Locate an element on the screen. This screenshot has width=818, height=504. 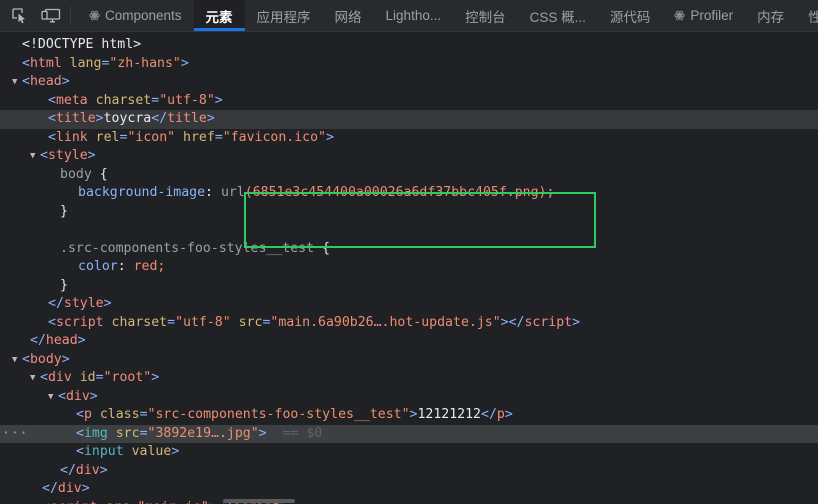
equals: = is located at coordinates (144, 414).